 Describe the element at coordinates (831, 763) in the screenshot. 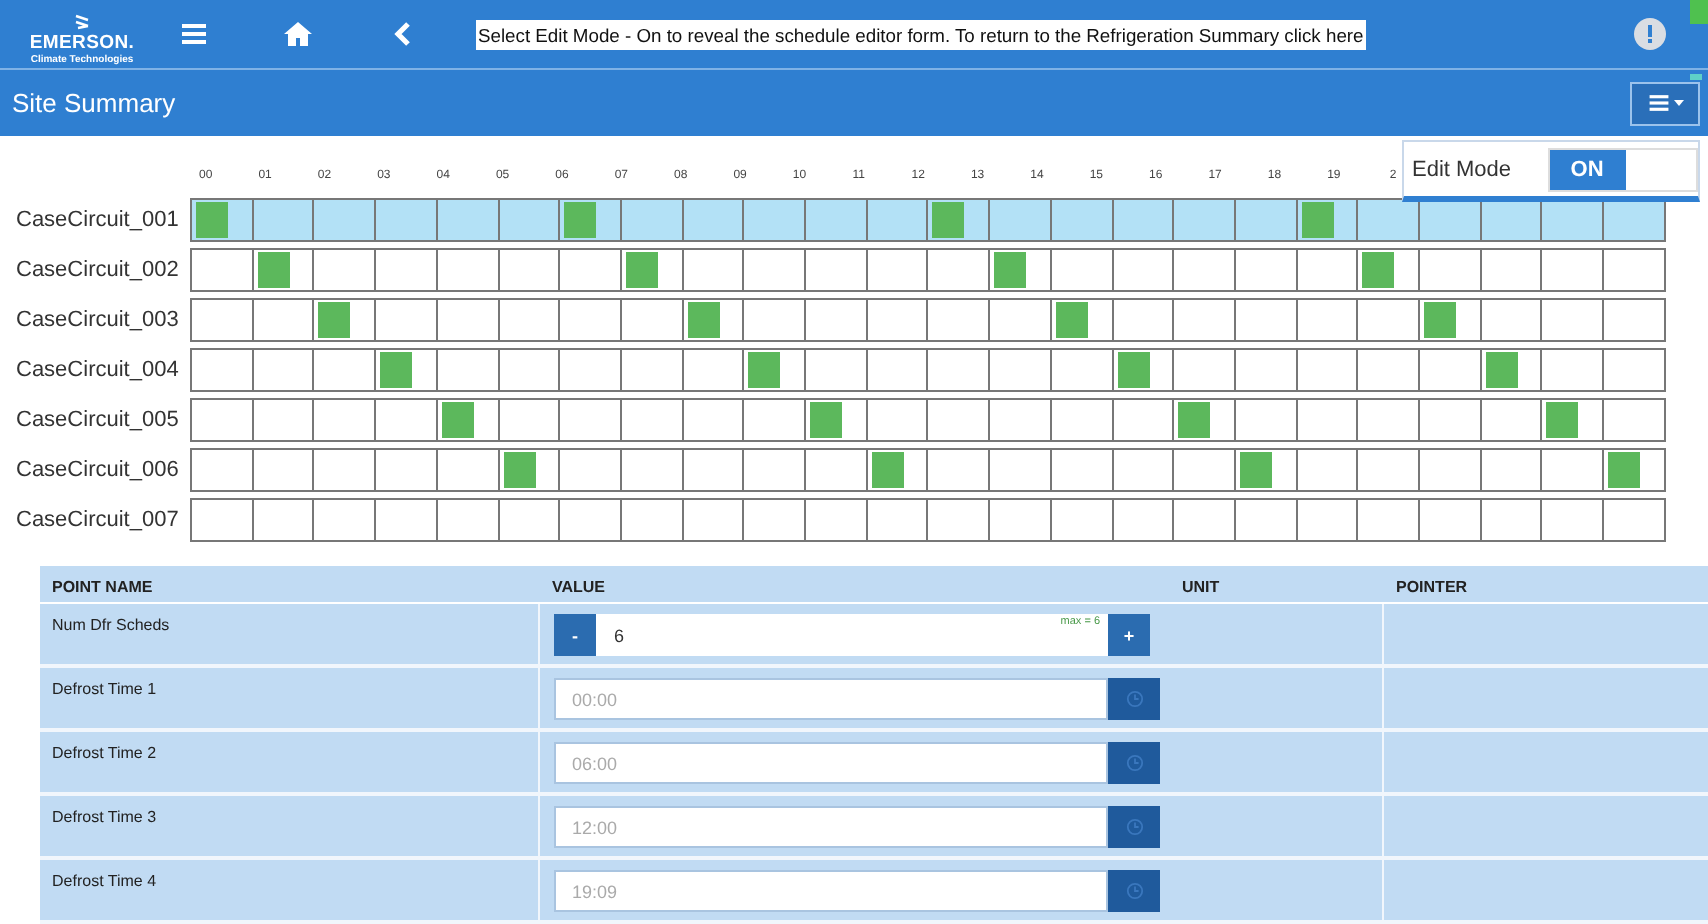

I see `time-field: 06:00` at that location.